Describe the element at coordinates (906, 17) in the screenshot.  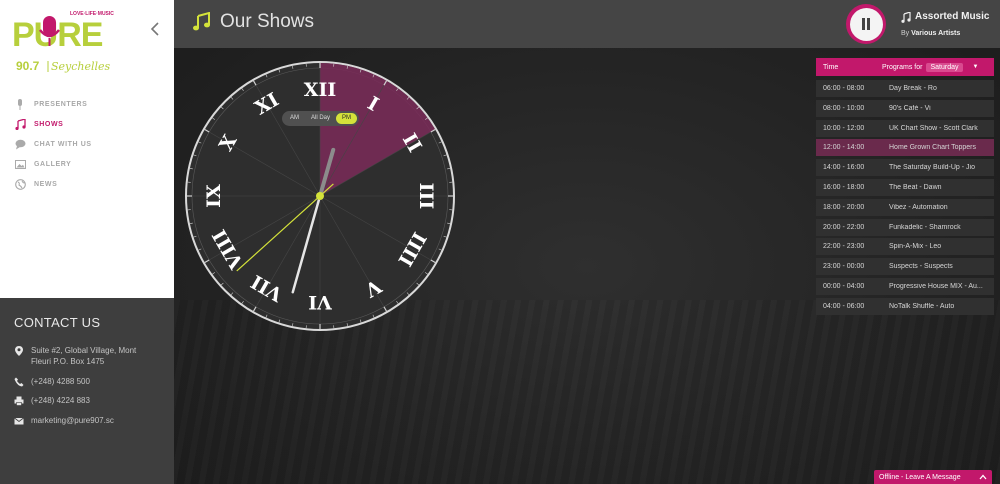
I see `music-note-icon` at that location.